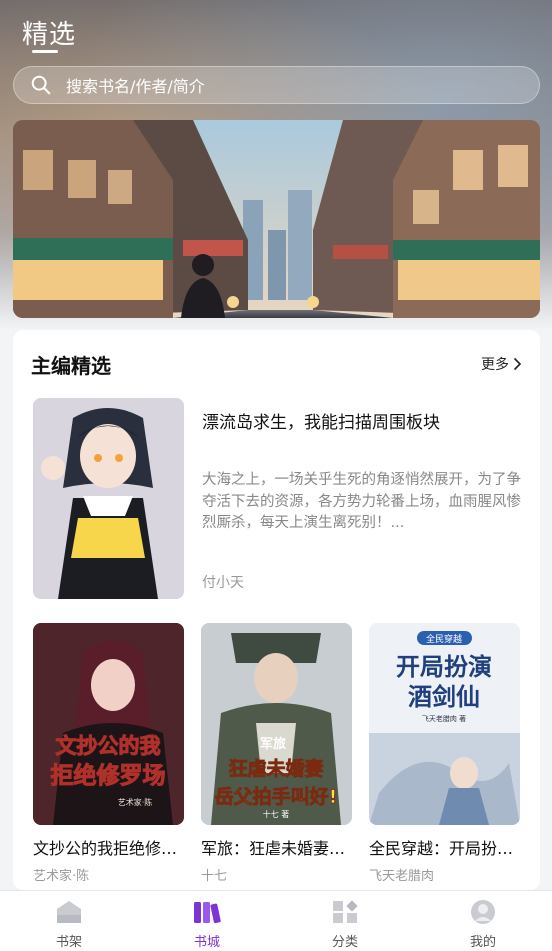 This screenshot has width=552, height=951. What do you see at coordinates (108, 848) in the screenshot?
I see `book-title: 文抄公的我拒绝修罗场` at bounding box center [108, 848].